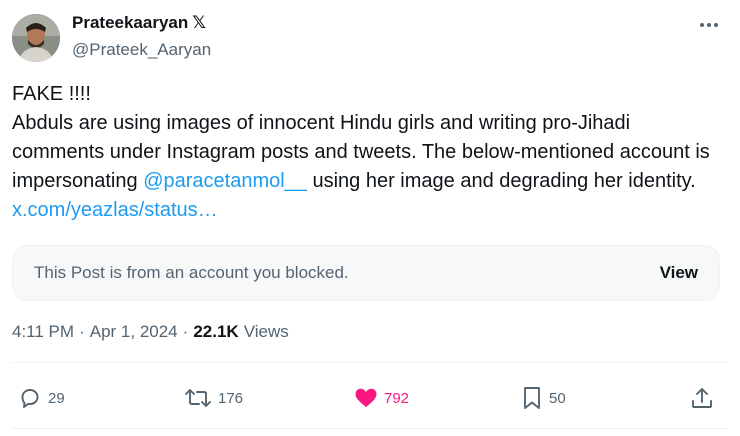 The image size is (740, 436). What do you see at coordinates (216, 331) in the screenshot?
I see `views-count: 22.1K` at bounding box center [216, 331].